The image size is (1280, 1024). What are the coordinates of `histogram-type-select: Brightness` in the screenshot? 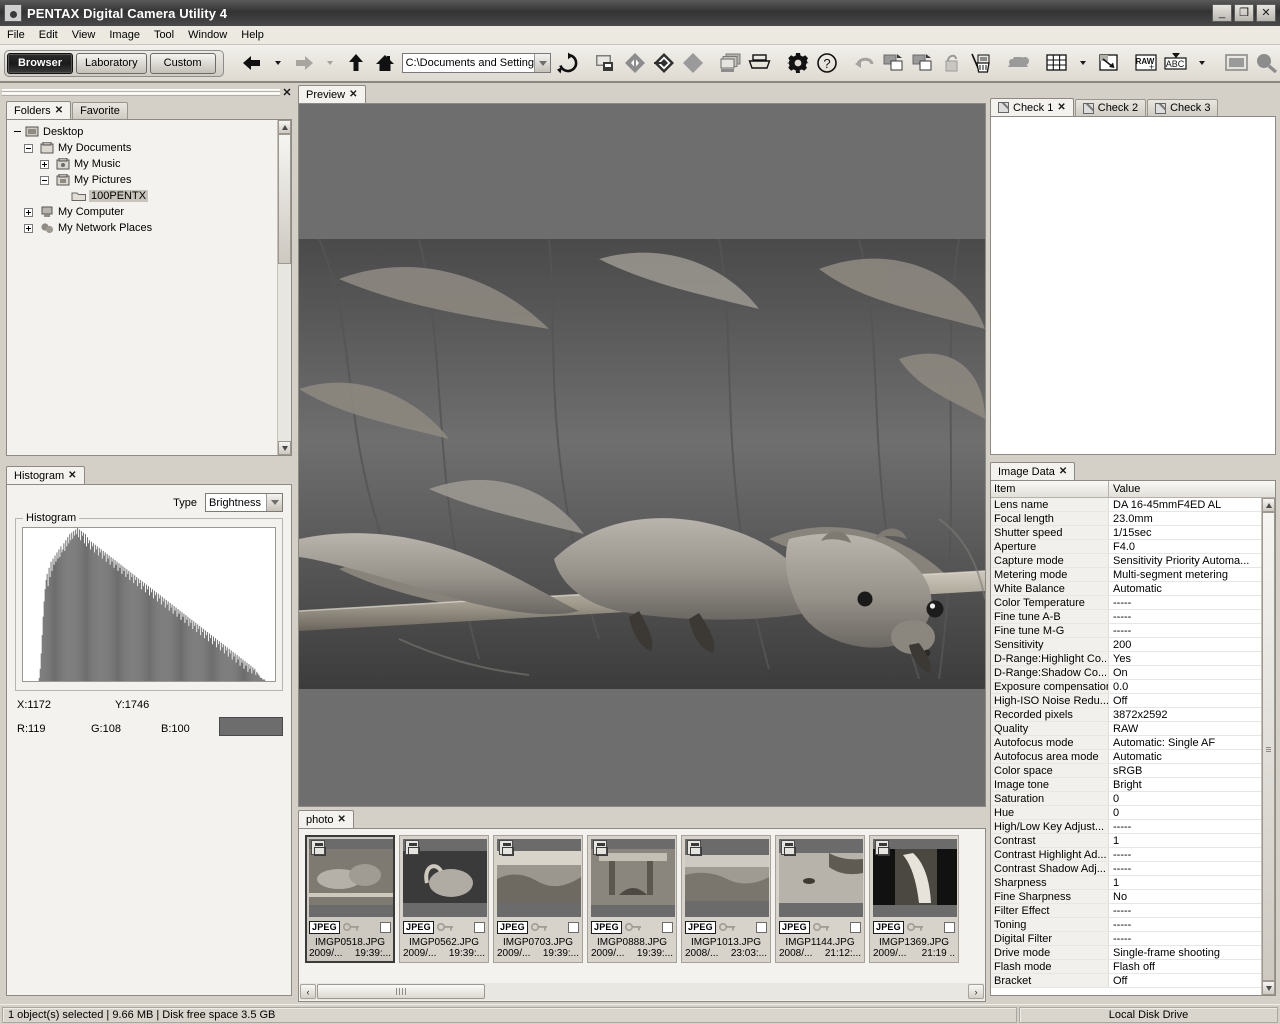 It's located at (244, 502).